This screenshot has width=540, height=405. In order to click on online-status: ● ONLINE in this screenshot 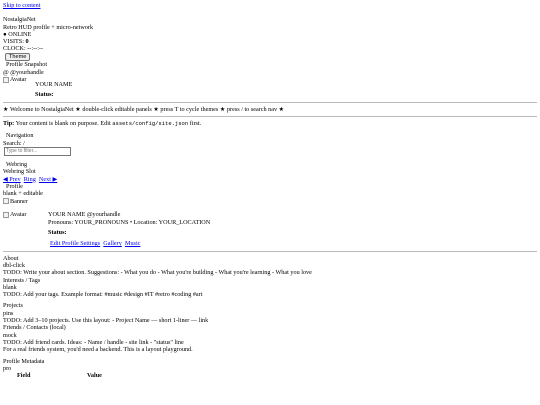, I will do `click(17, 34)`.